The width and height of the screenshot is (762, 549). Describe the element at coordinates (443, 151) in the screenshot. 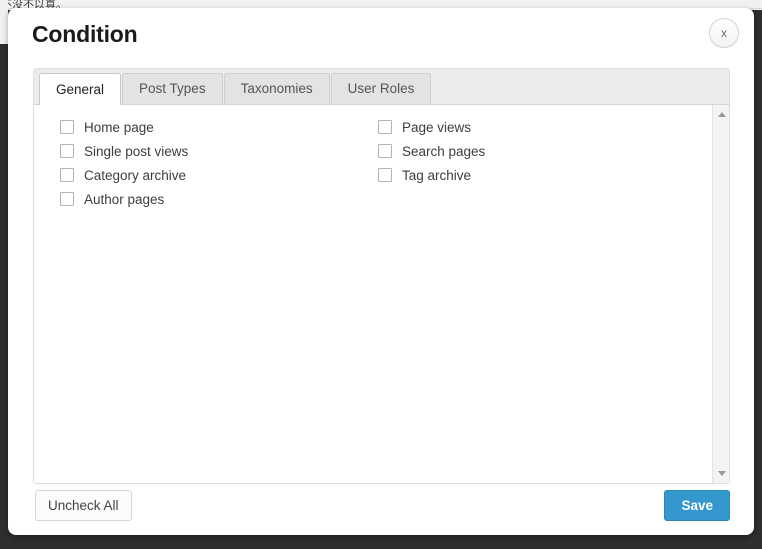

I see `checkbox-search-pages-label: Search pages` at that location.